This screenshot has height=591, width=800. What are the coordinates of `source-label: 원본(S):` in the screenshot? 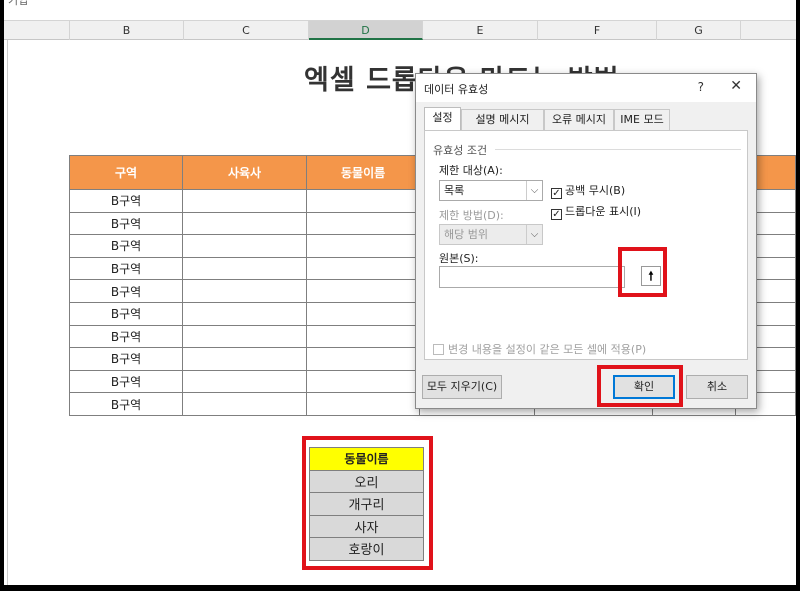 It's located at (459, 258).